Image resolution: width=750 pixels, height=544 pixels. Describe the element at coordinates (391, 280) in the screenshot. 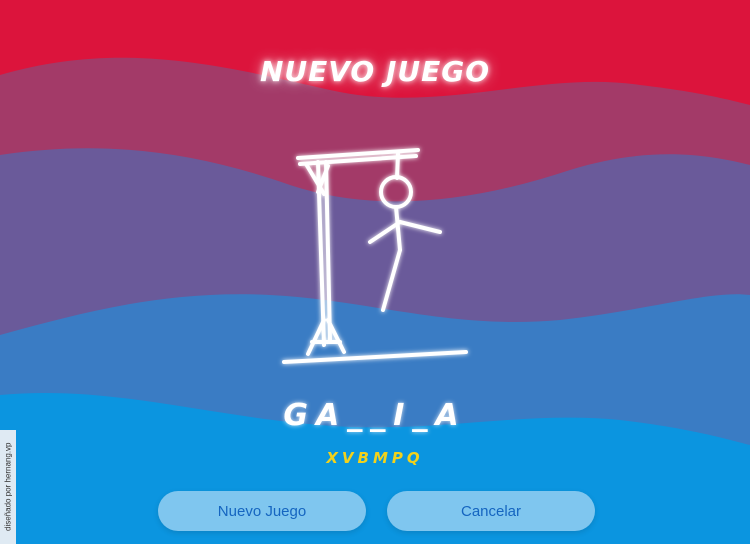

I see `hangman-leg` at that location.